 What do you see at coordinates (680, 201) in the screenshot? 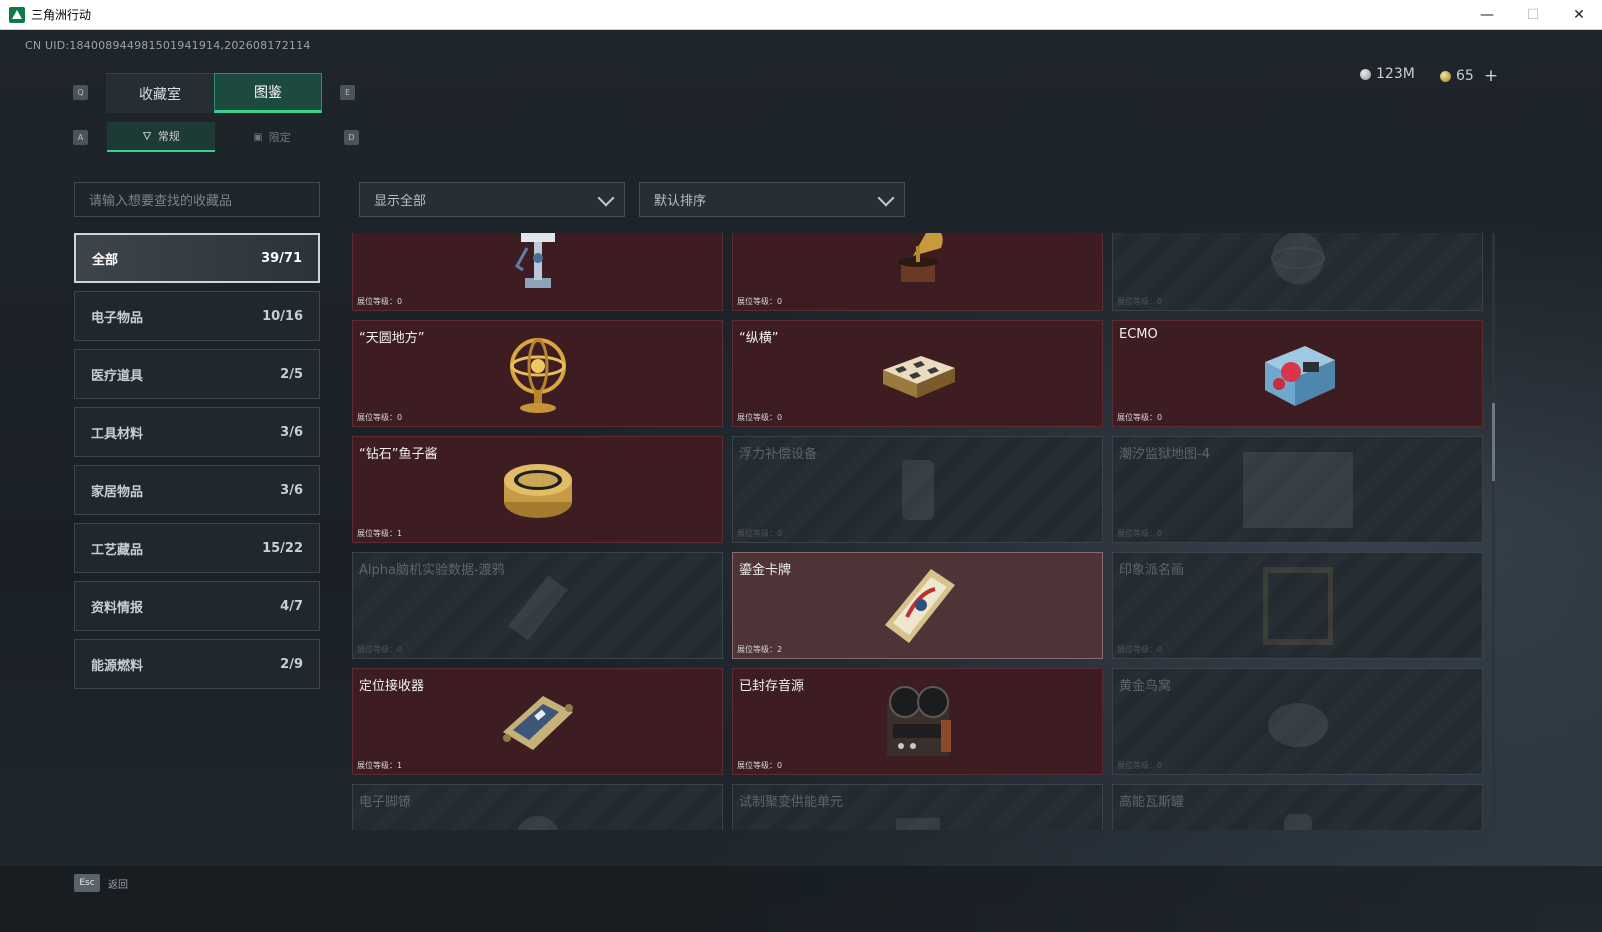
I see `sort-value: 默认排序` at bounding box center [680, 201].